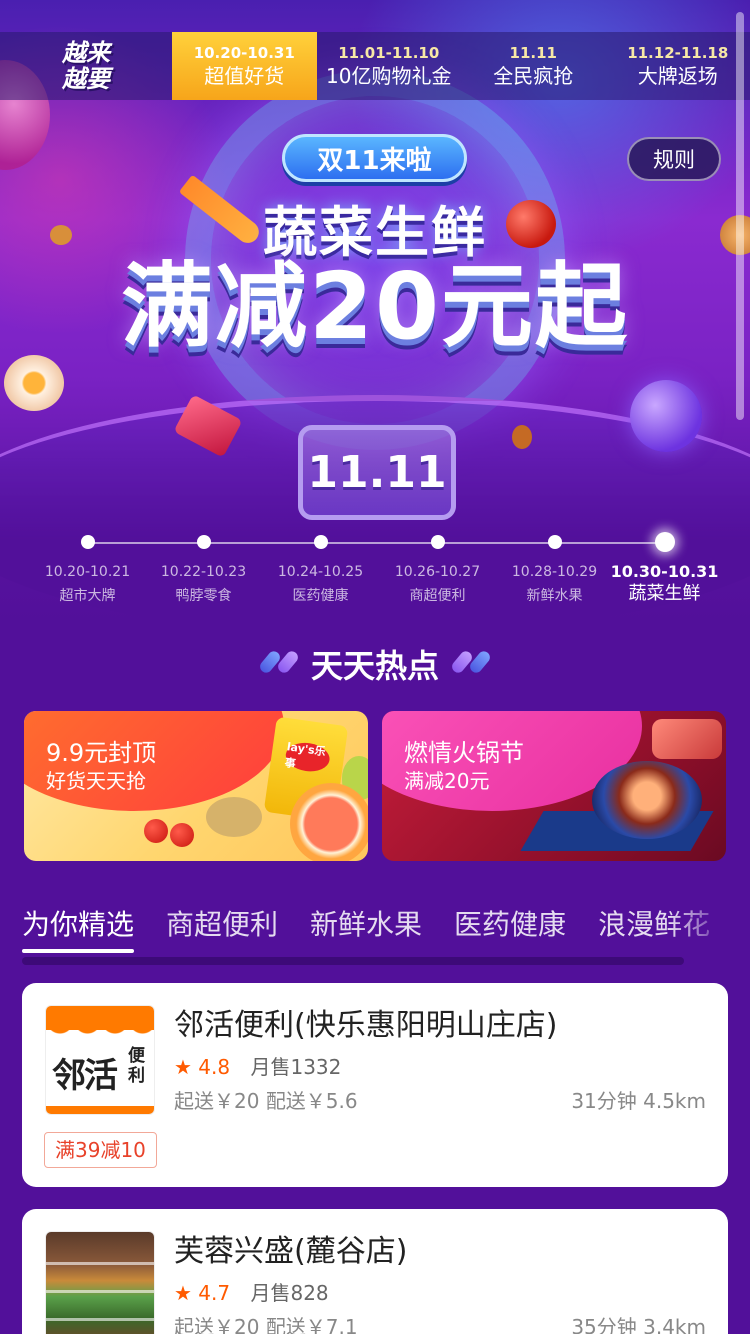 This screenshot has height=1334, width=750. I want to click on rating-score: 4.7, so click(214, 1293).